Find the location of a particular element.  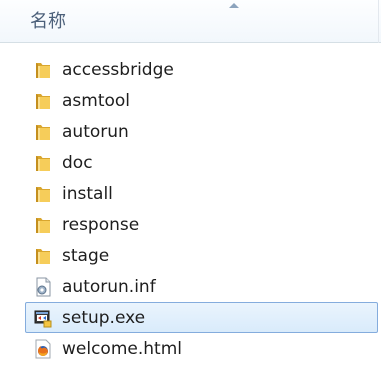

file-name-label: welcome.html is located at coordinates (122, 349).